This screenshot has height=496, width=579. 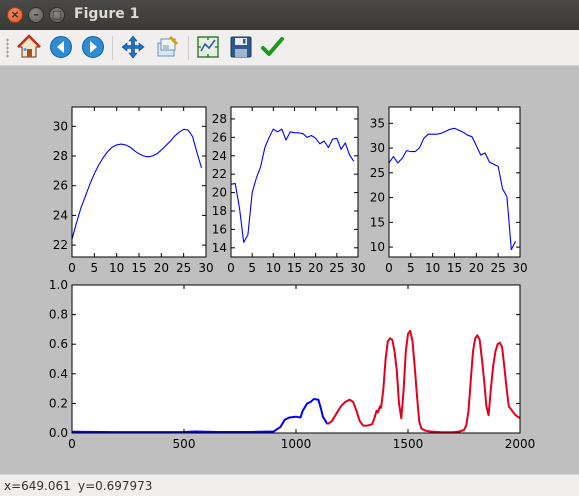 I want to click on subplots-icon, so click(x=208, y=47).